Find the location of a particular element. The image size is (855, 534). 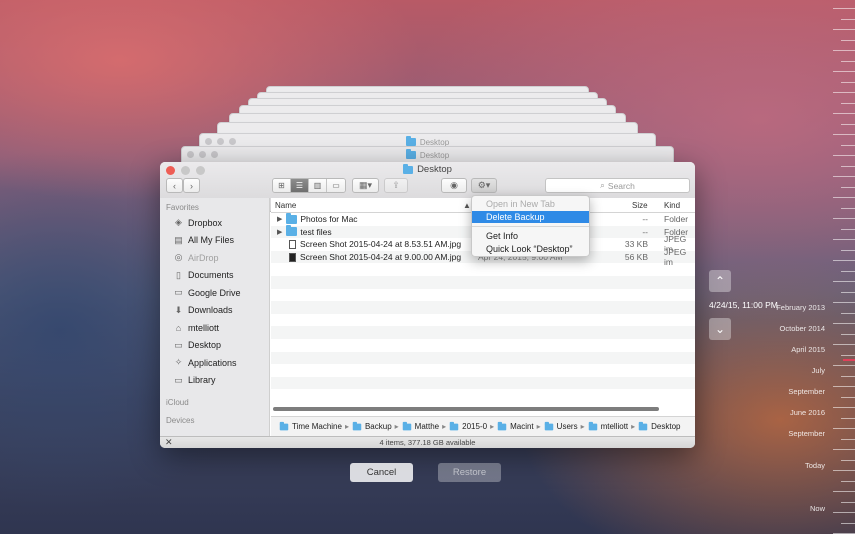

menu-item-quick-look: Quick Look “Desktop” is located at coordinates (530, 249).